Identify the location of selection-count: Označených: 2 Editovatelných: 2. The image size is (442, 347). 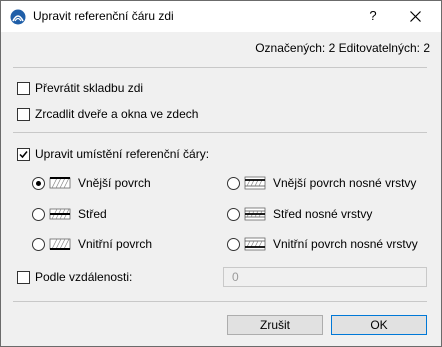
(342, 48).